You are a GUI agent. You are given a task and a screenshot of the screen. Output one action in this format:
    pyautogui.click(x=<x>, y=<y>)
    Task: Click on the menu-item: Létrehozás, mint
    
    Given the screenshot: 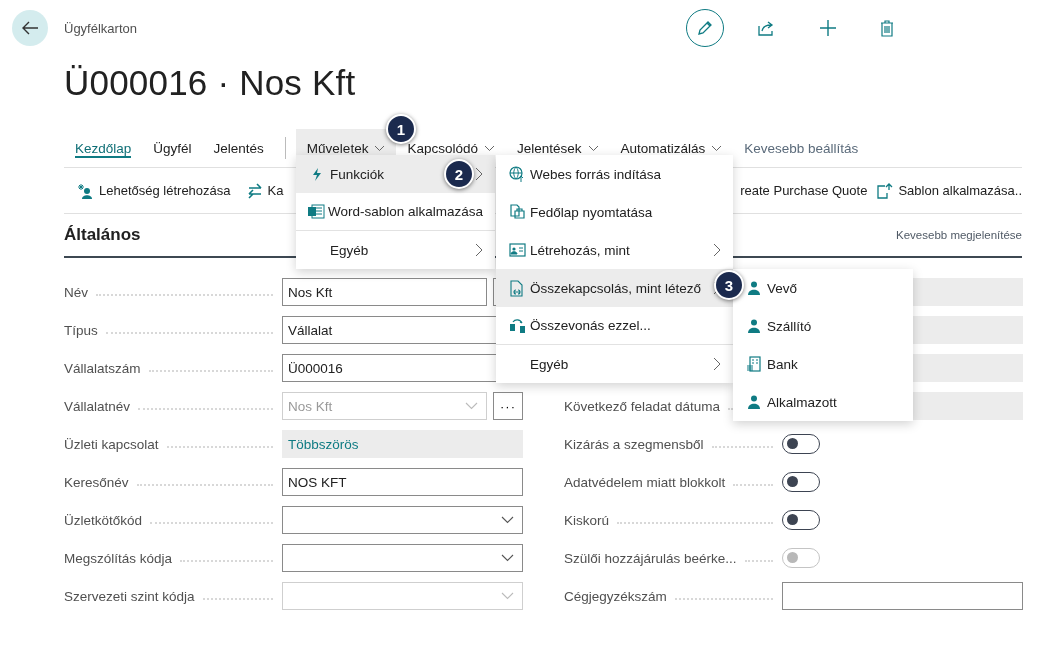 What is the action you would take?
    pyautogui.click(x=614, y=250)
    